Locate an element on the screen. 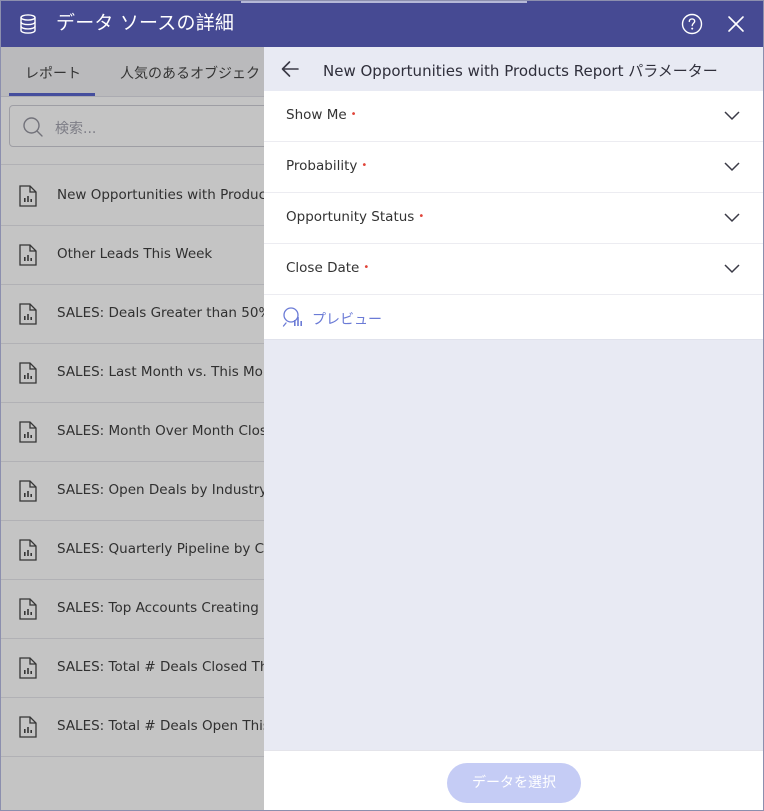 This screenshot has width=764, height=811. param-label: Opportunity Status • is located at coordinates (355, 217).